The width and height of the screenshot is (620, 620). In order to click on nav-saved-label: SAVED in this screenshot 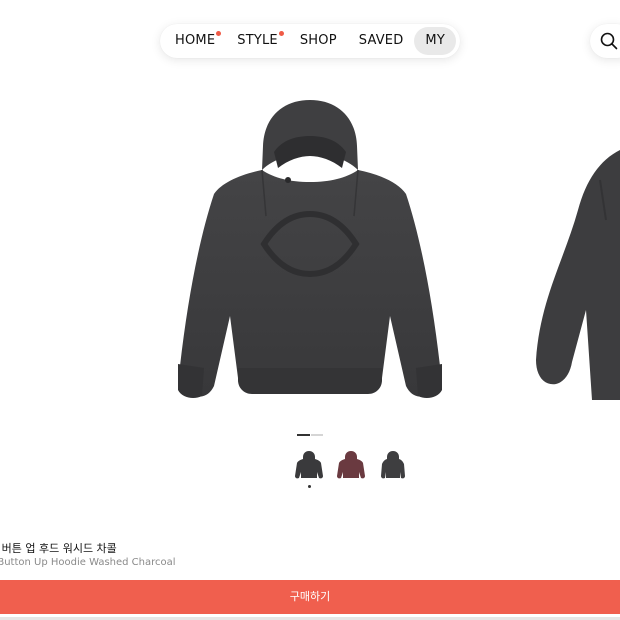, I will do `click(381, 40)`.